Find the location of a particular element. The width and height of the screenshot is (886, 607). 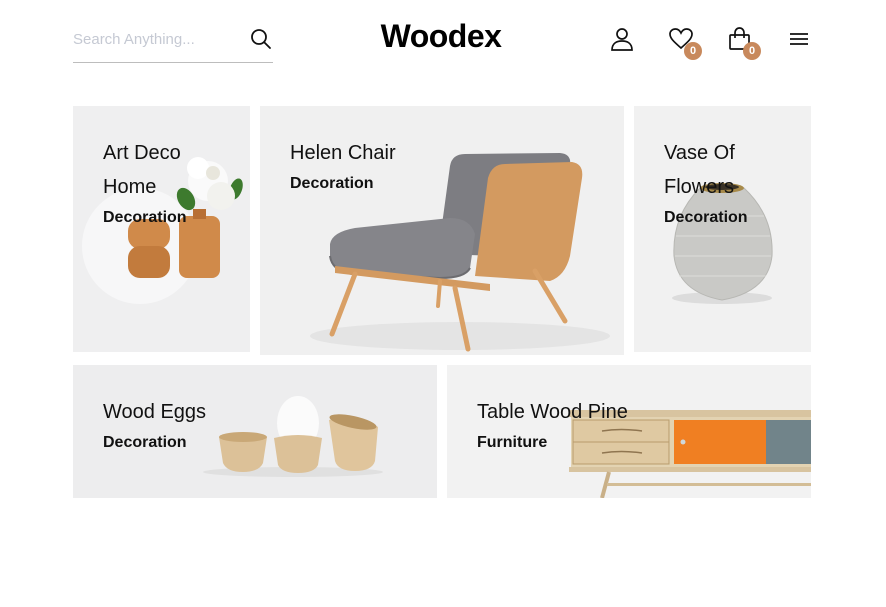

hamburger-menu-icon is located at coordinates (799, 39).